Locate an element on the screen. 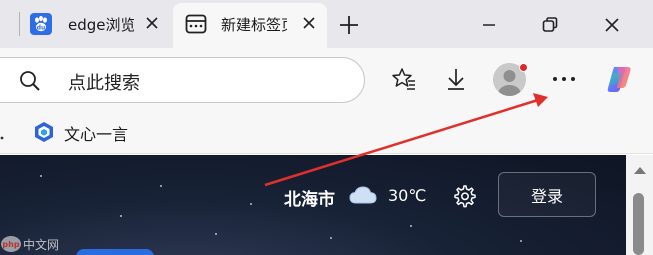  favorites-overflow-icon is located at coordinates (2, 134).